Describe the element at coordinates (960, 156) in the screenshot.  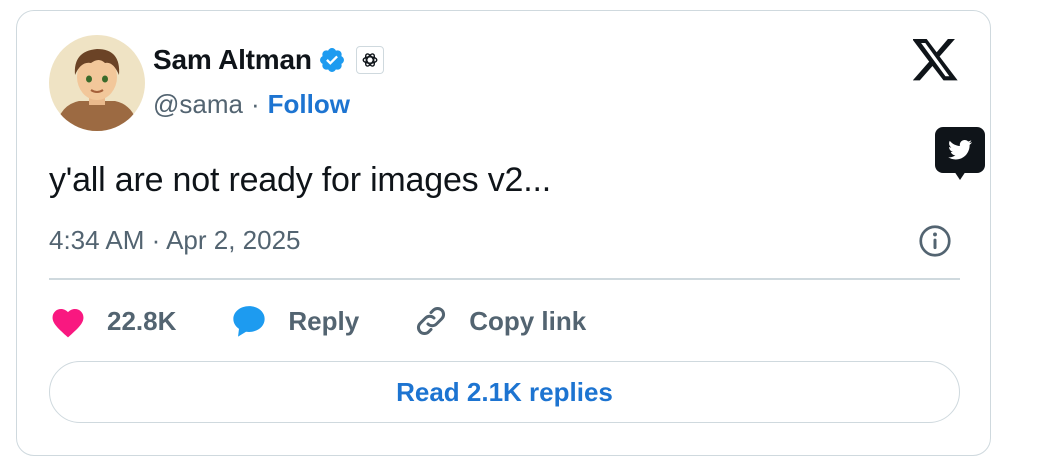
I see `twitter-bird-icon` at that location.